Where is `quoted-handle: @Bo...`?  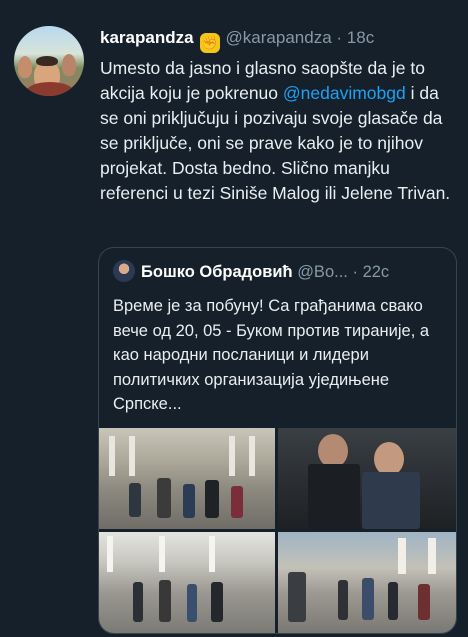 quoted-handle: @Bo... is located at coordinates (322, 272).